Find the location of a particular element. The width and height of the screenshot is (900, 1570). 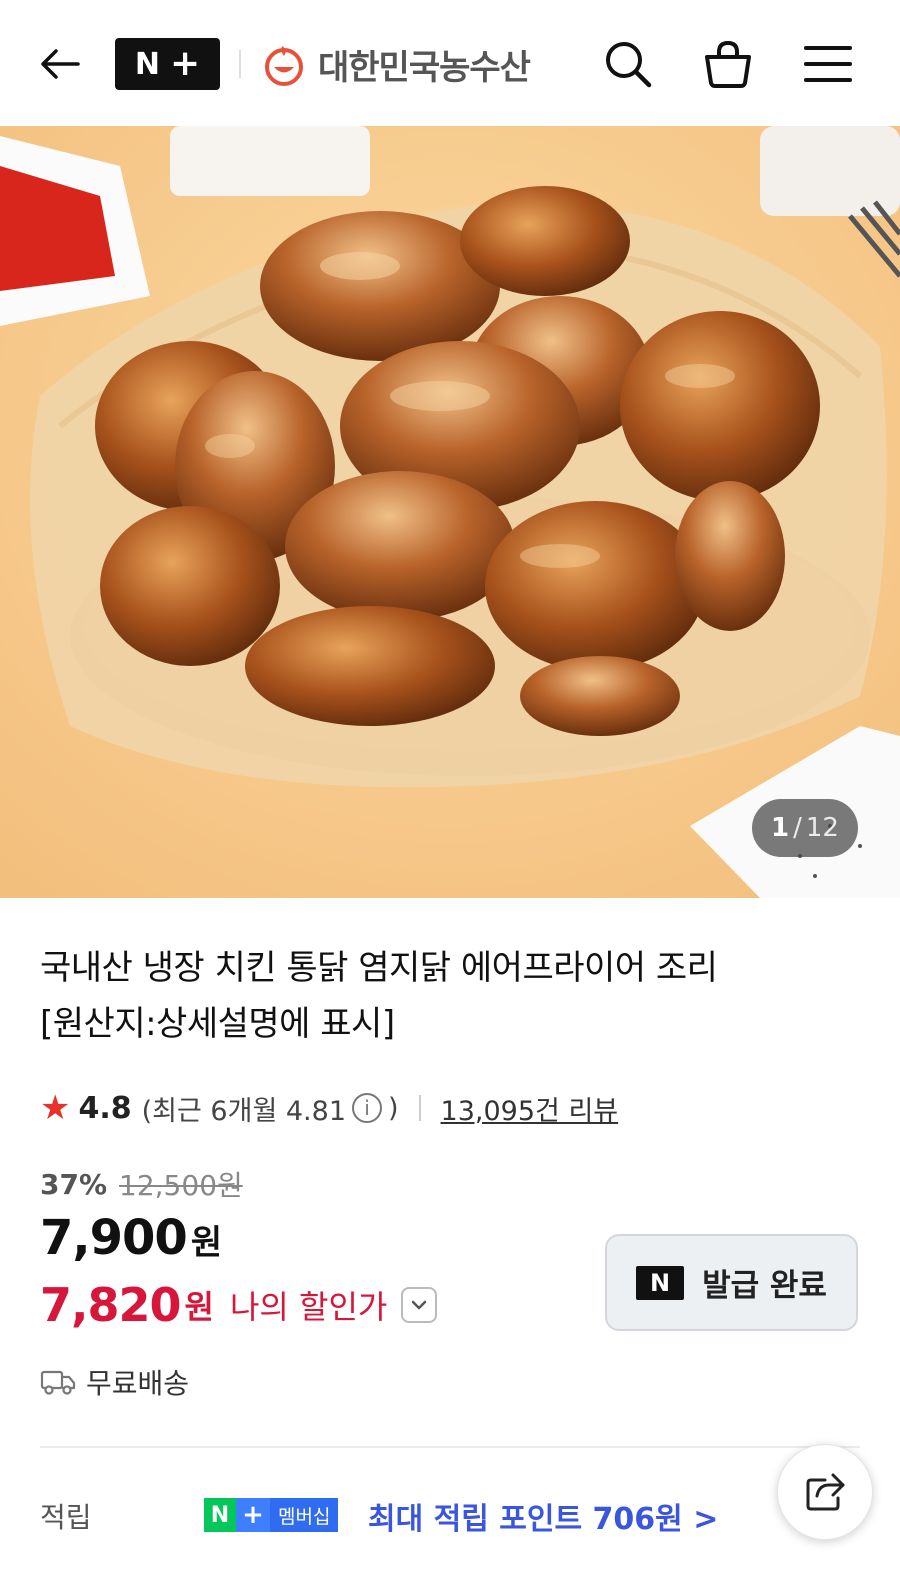

title-line-2: [원산지:상세설명에 표시] is located at coordinates (217, 1024).